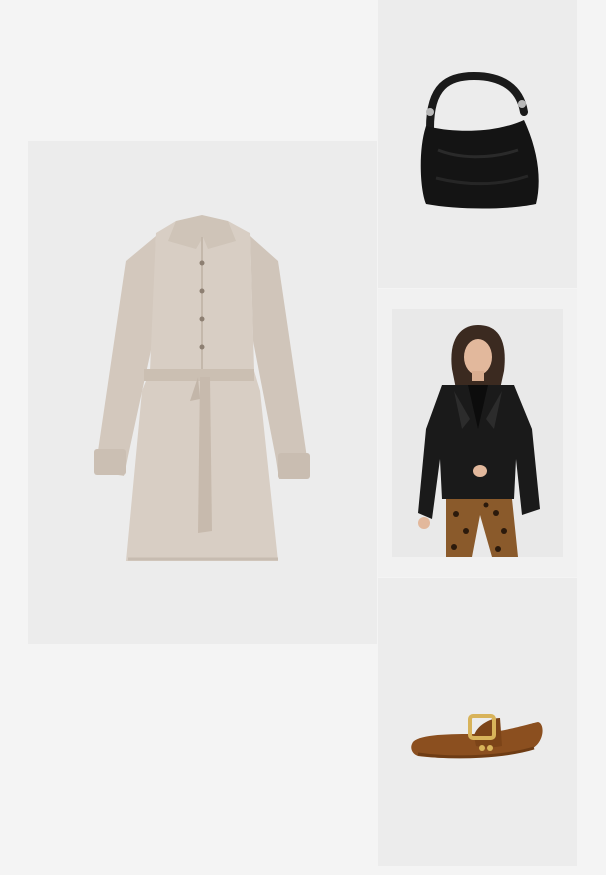  Describe the element at coordinates (202, 388) in the screenshot. I see `shirt-dress-image` at that location.